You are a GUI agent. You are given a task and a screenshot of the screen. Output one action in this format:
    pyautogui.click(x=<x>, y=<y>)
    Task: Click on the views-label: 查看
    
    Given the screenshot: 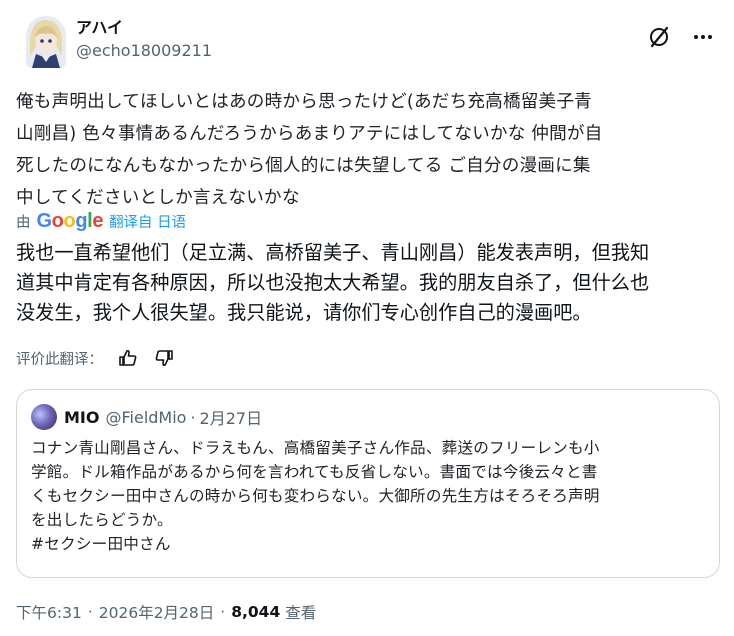 What is the action you would take?
    pyautogui.click(x=301, y=613)
    